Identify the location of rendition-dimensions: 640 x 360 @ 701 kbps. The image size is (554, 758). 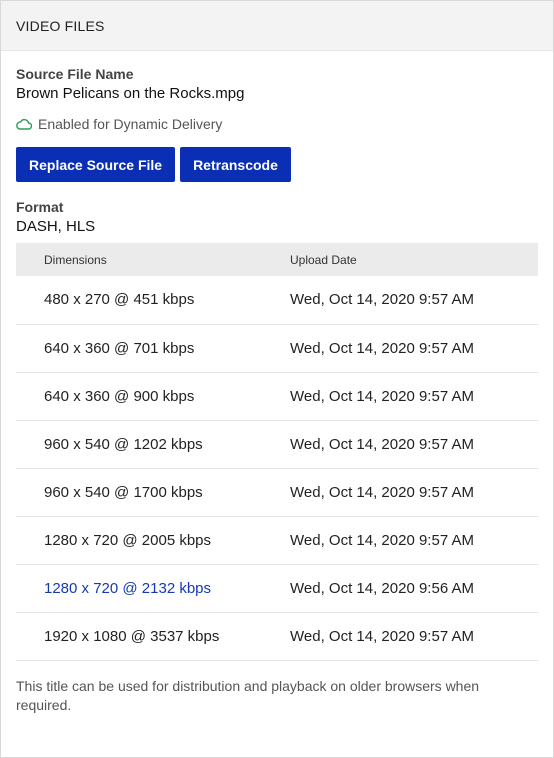
(119, 348).